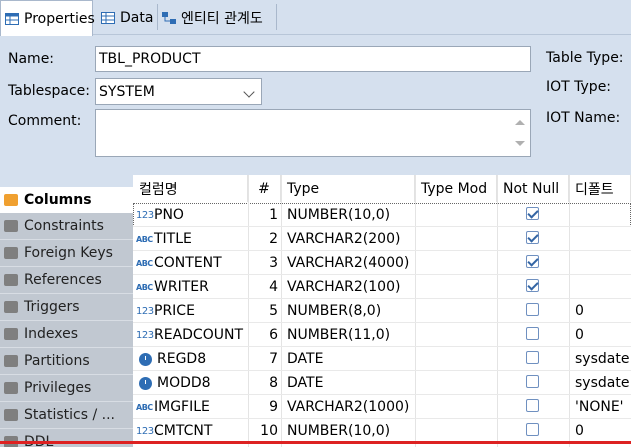 This screenshot has height=447, width=631. Describe the element at coordinates (520, 143) in the screenshot. I see `scroll-down-arrow-icon` at that location.